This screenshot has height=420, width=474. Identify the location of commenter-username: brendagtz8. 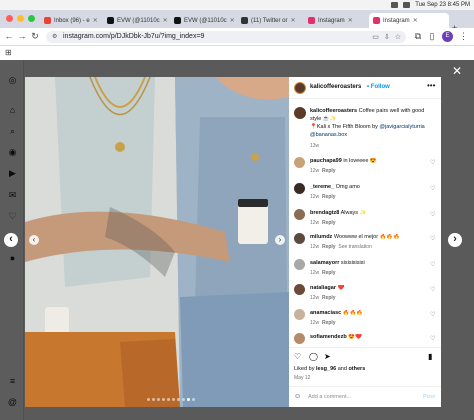
(324, 213).